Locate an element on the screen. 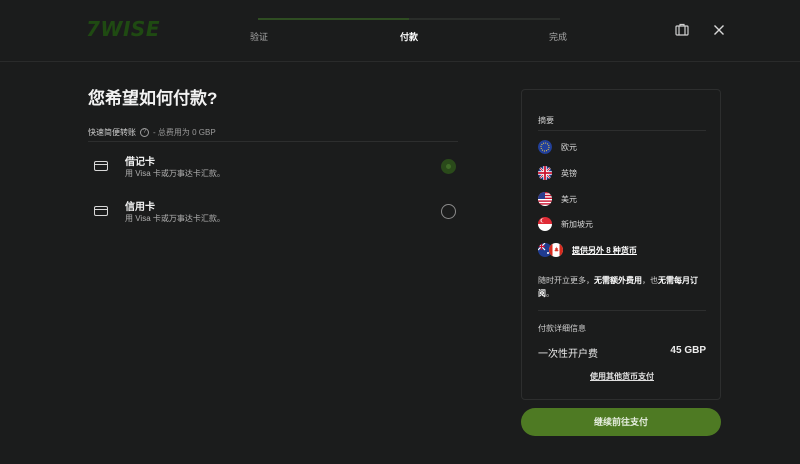  quick-transfer-row: 快速简便转账 ? - 总费用为 0 GBP is located at coordinates (152, 132).